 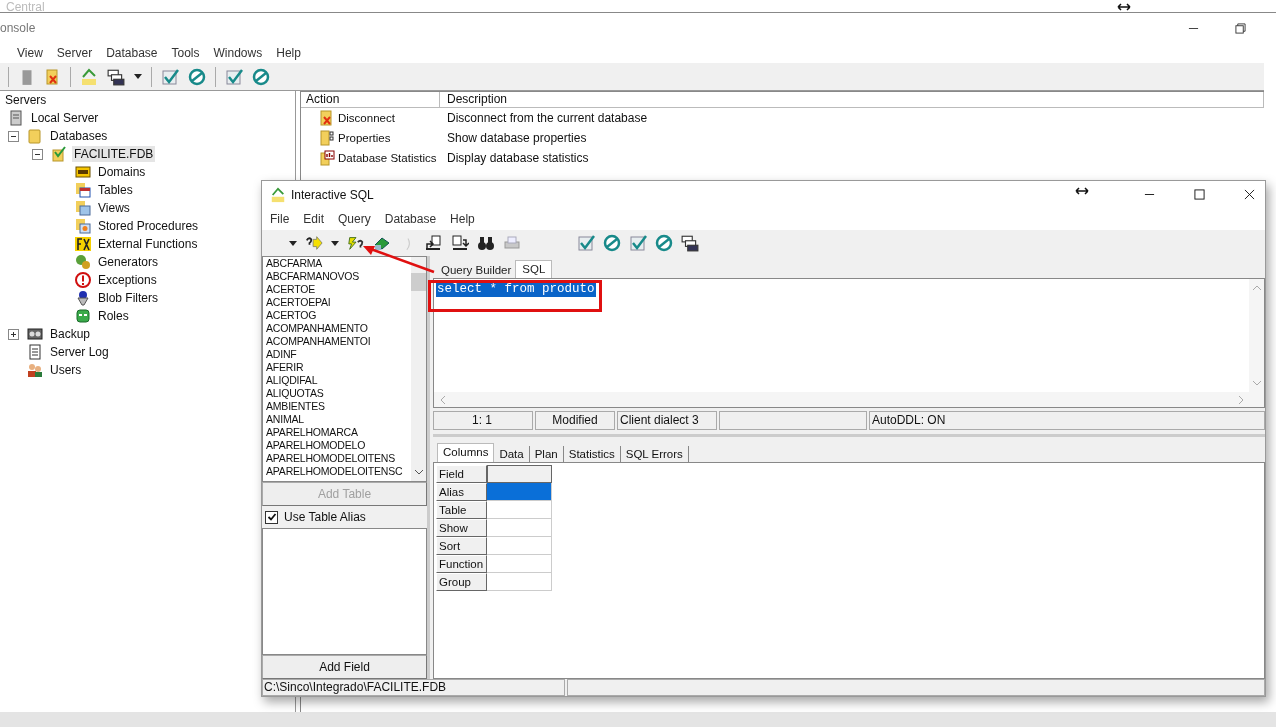 I want to click on checkbox-label: Use Table Alias, so click(x=325, y=517).